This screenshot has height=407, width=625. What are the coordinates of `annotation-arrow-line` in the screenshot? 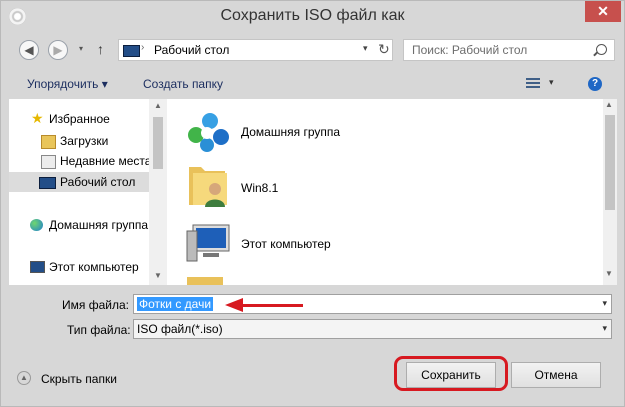 It's located at (272, 305).